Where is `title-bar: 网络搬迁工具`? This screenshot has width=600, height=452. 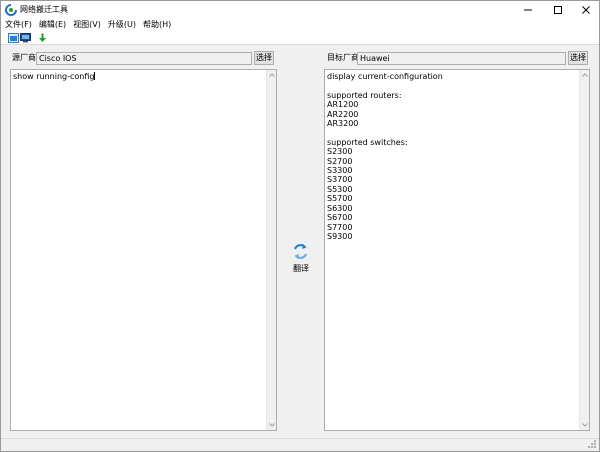 title-bar: 网络搬迁工具 is located at coordinates (300, 10).